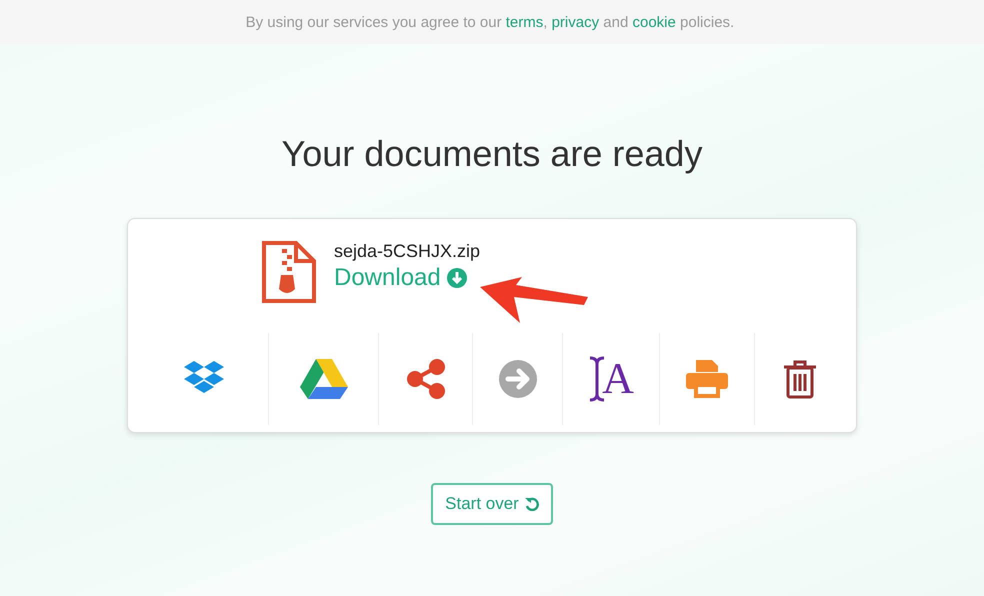 This screenshot has width=984, height=596. Describe the element at coordinates (400, 278) in the screenshot. I see `download-link: Download` at that location.